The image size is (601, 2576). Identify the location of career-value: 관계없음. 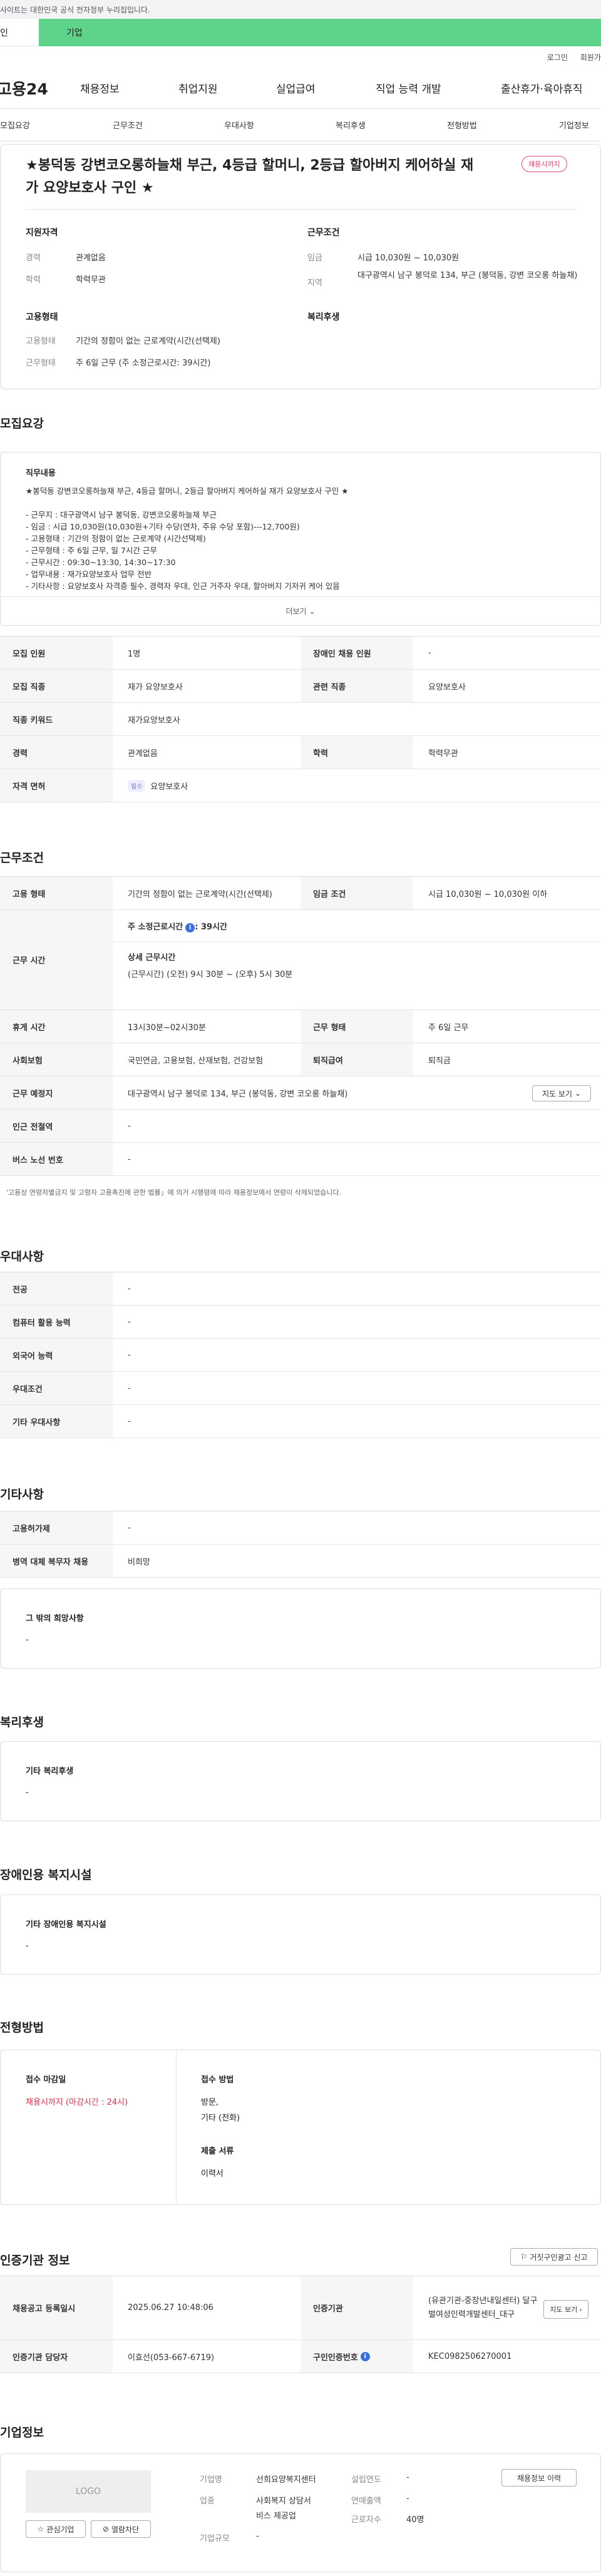
(91, 258).